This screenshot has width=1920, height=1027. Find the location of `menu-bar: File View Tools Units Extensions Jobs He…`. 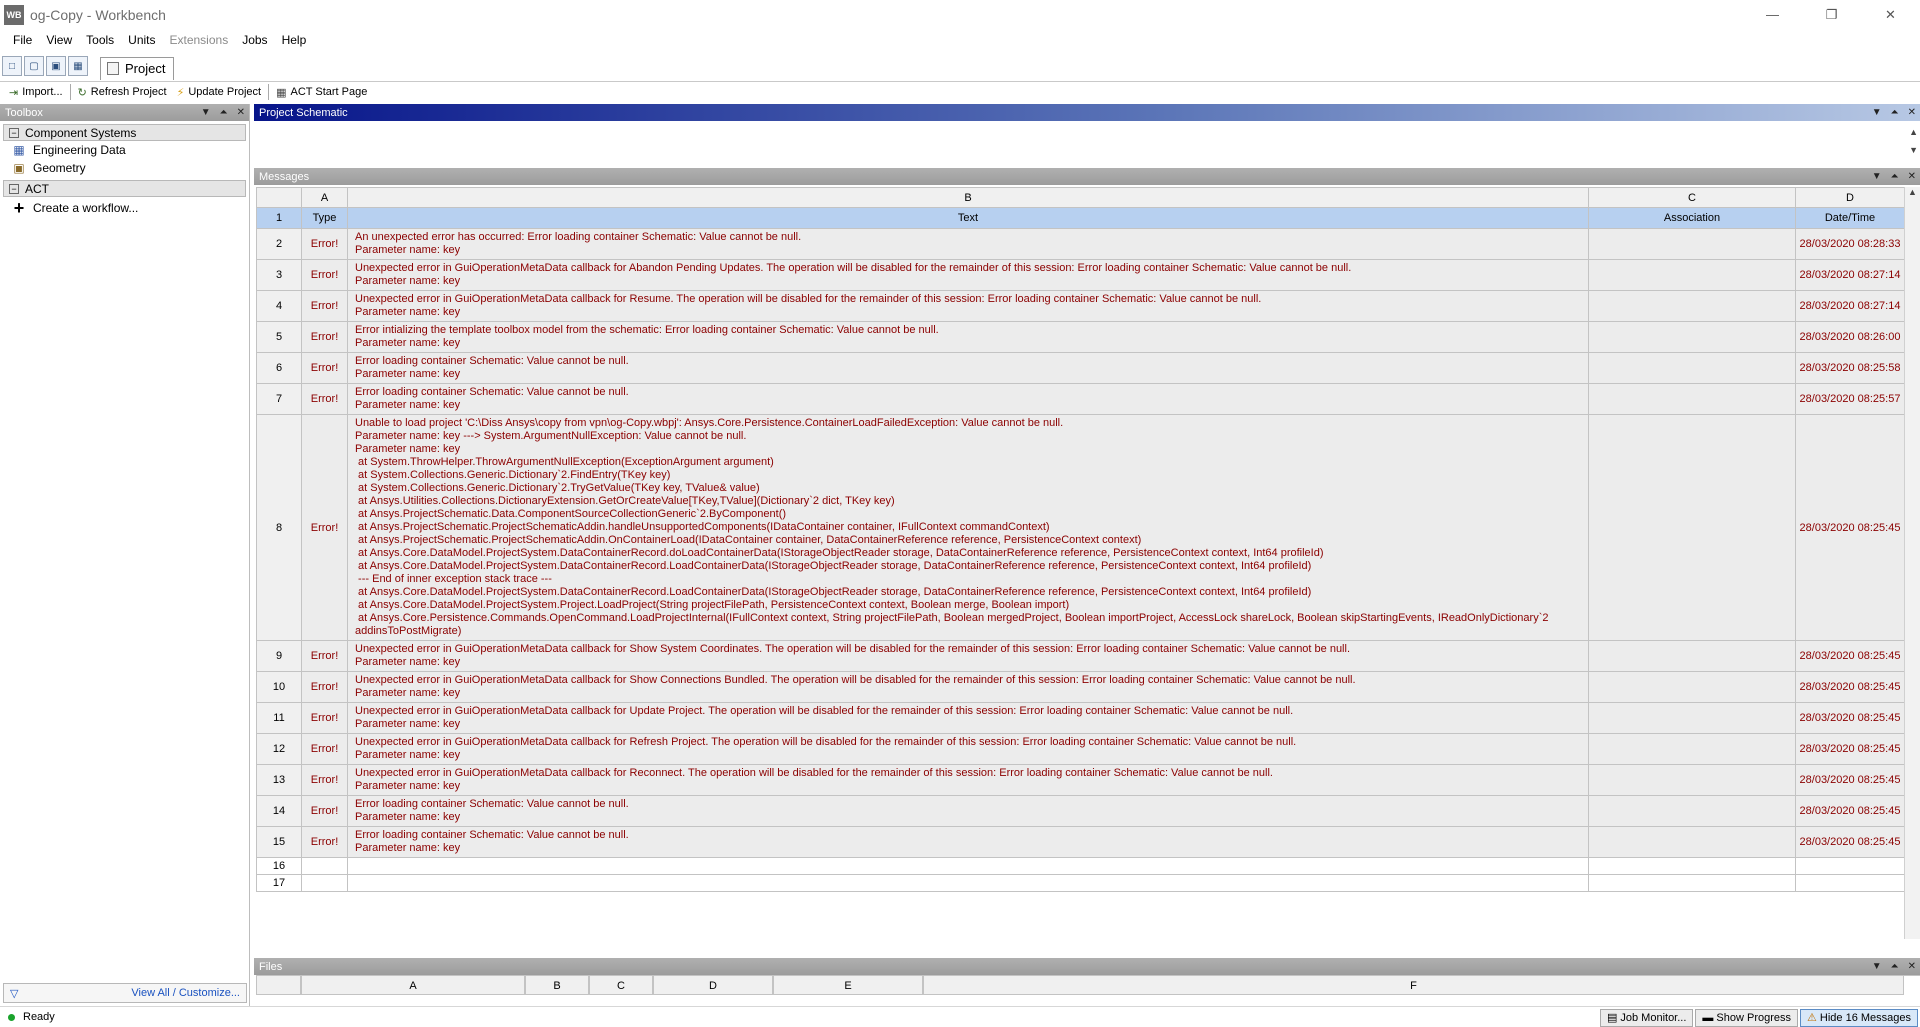

menu-bar: File View Tools Units Extensions Jobs He… is located at coordinates (960, 40).